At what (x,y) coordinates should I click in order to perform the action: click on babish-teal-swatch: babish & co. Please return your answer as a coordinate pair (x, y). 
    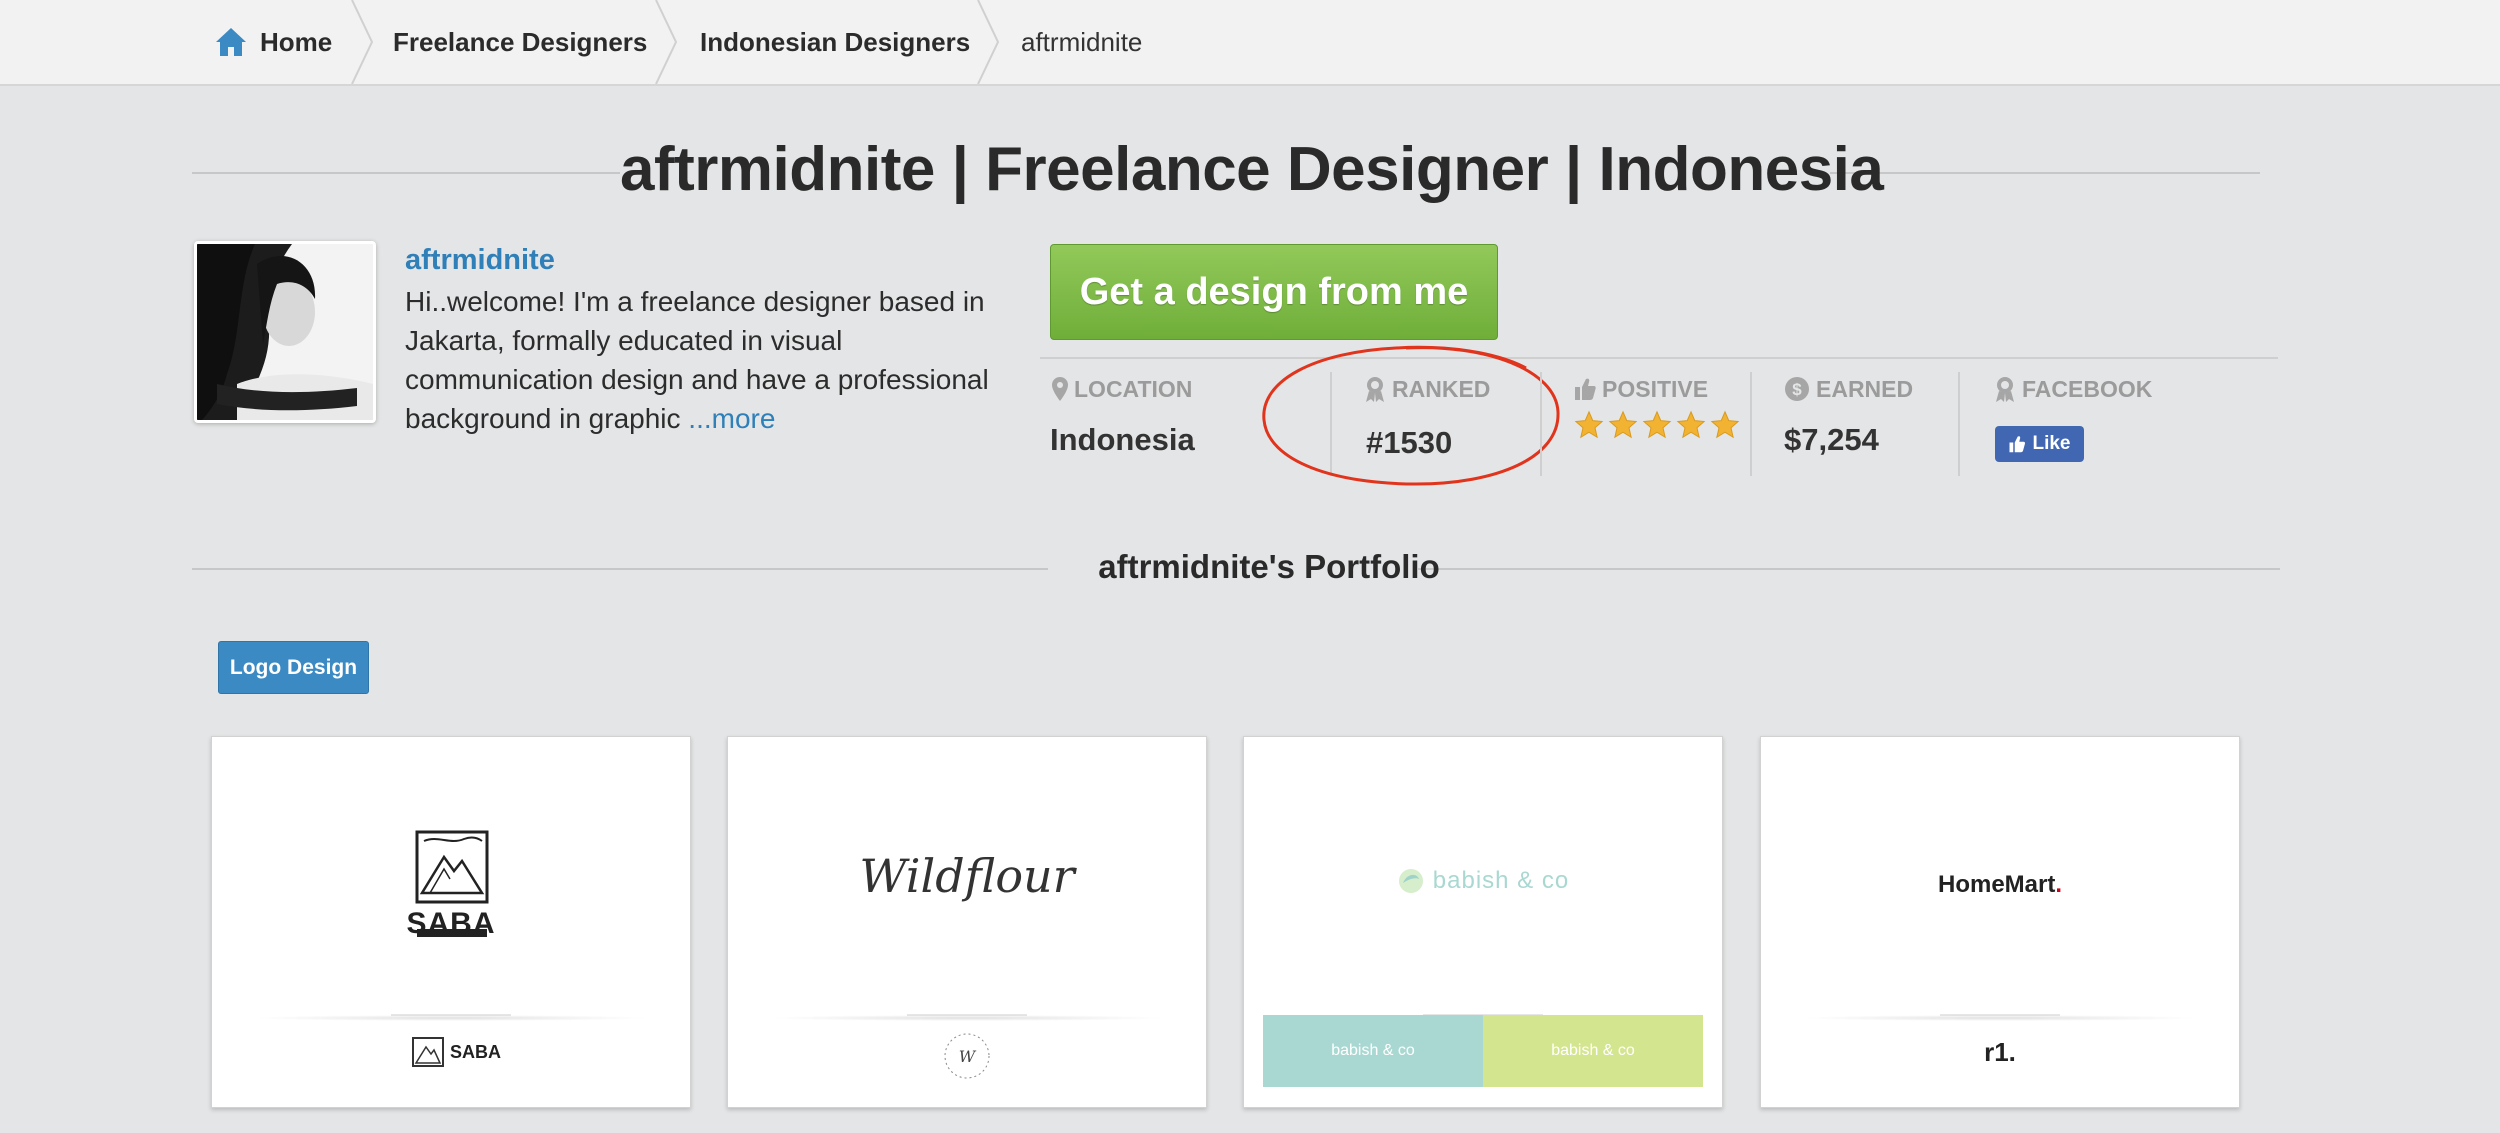
    Looking at the image, I should click on (1373, 1051).